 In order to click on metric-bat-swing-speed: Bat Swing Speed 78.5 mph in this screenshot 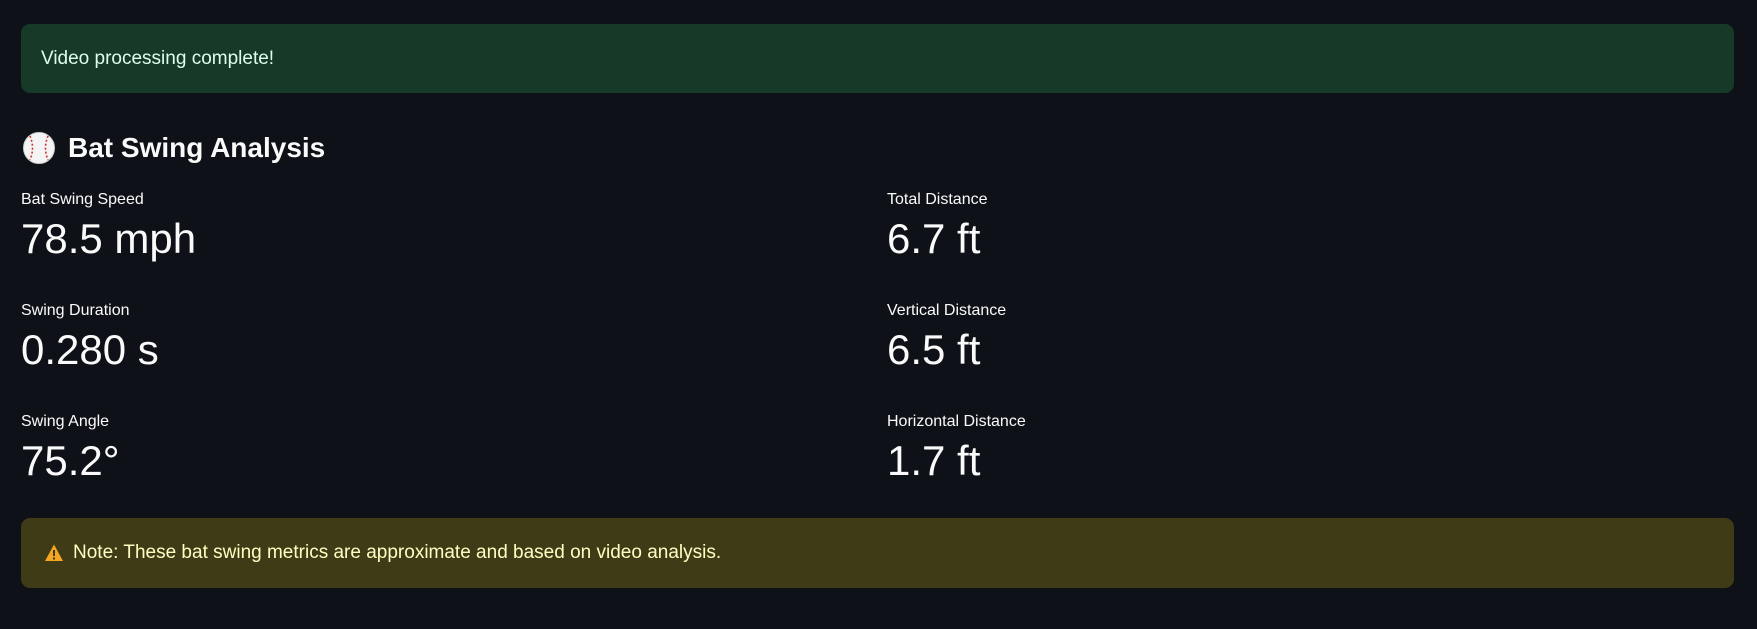, I will do `click(108, 227)`.